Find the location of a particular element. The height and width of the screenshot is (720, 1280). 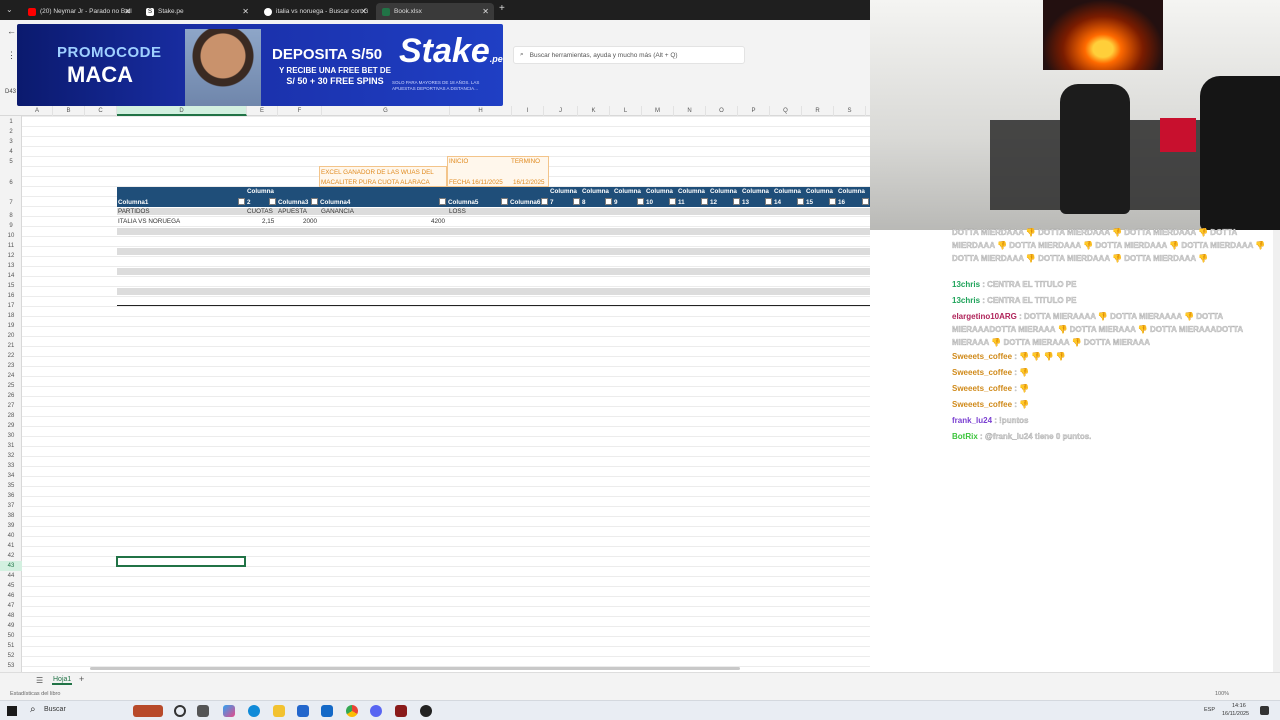

table-header-cell: Columna3 is located at coordinates (298, 197).